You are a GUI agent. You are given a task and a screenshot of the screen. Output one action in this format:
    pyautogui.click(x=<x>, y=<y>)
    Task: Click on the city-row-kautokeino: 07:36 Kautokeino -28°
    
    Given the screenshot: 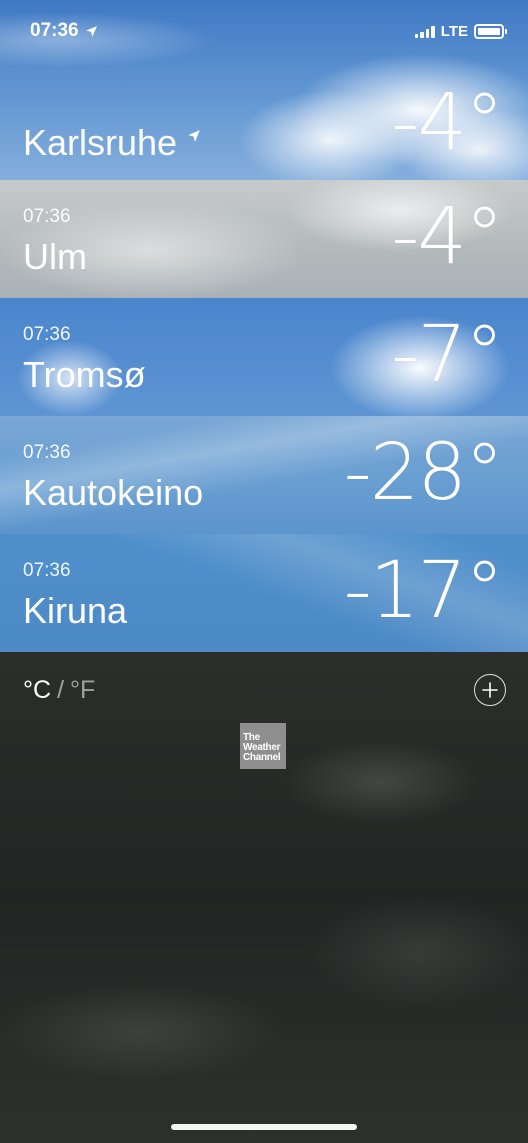 What is the action you would take?
    pyautogui.click(x=264, y=475)
    